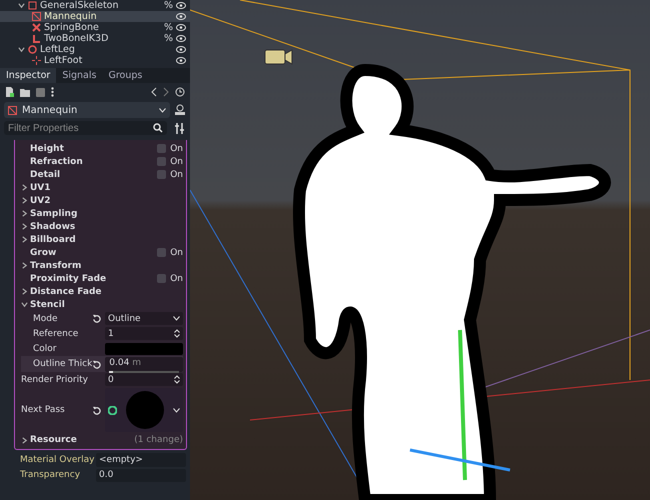  I want to click on property-label: Detail, so click(46, 175).